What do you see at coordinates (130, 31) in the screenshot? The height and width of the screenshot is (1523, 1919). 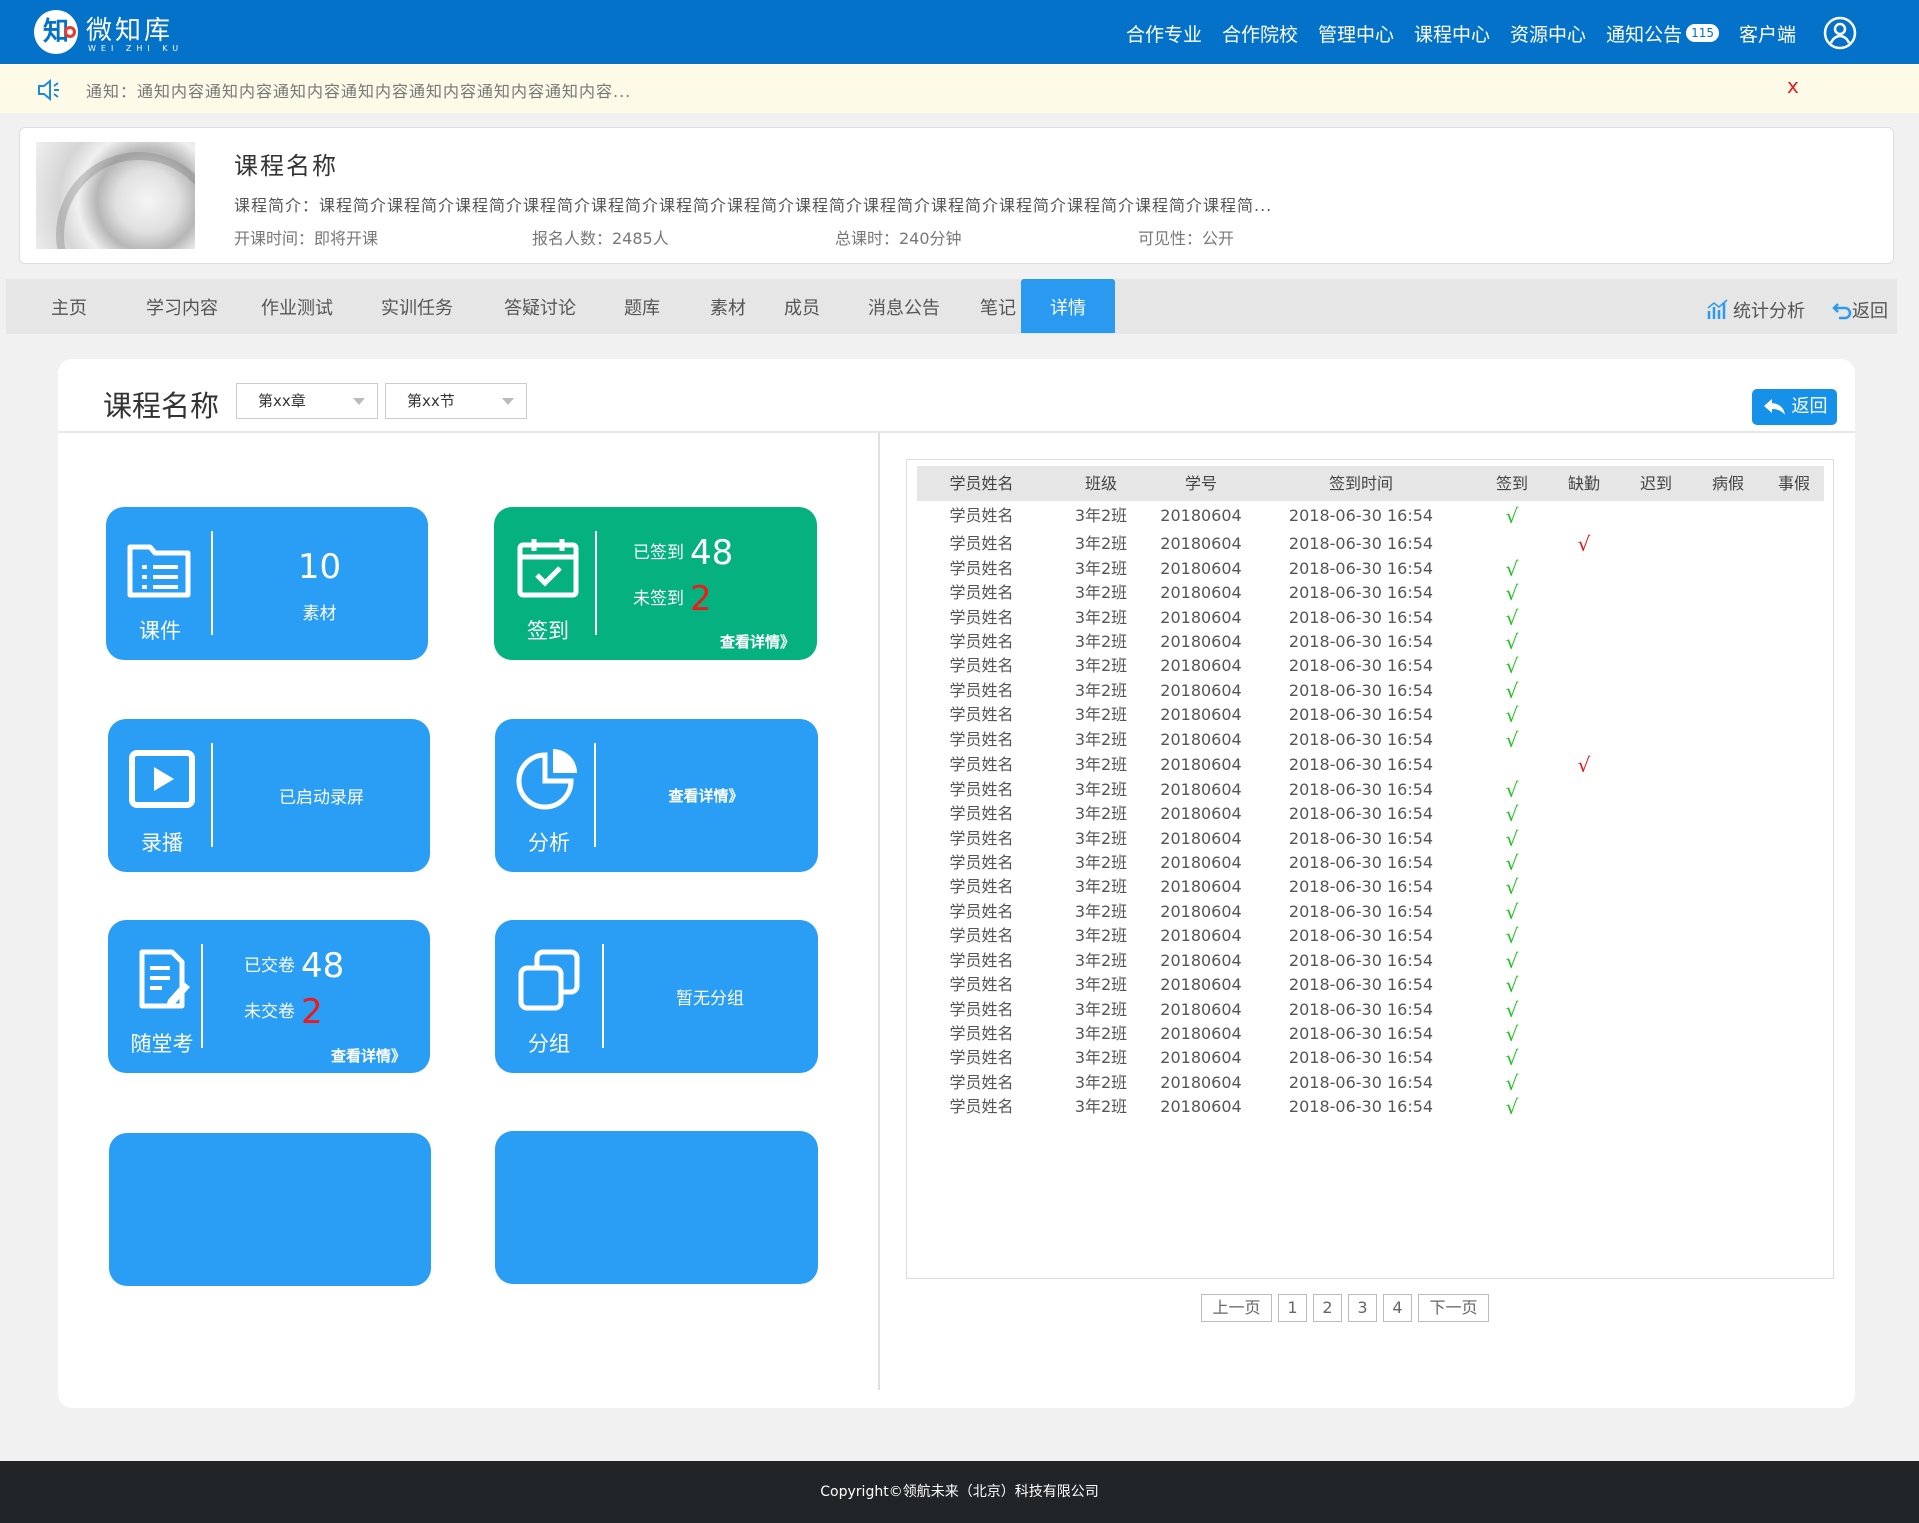 I see `brand-name: 微知库` at bounding box center [130, 31].